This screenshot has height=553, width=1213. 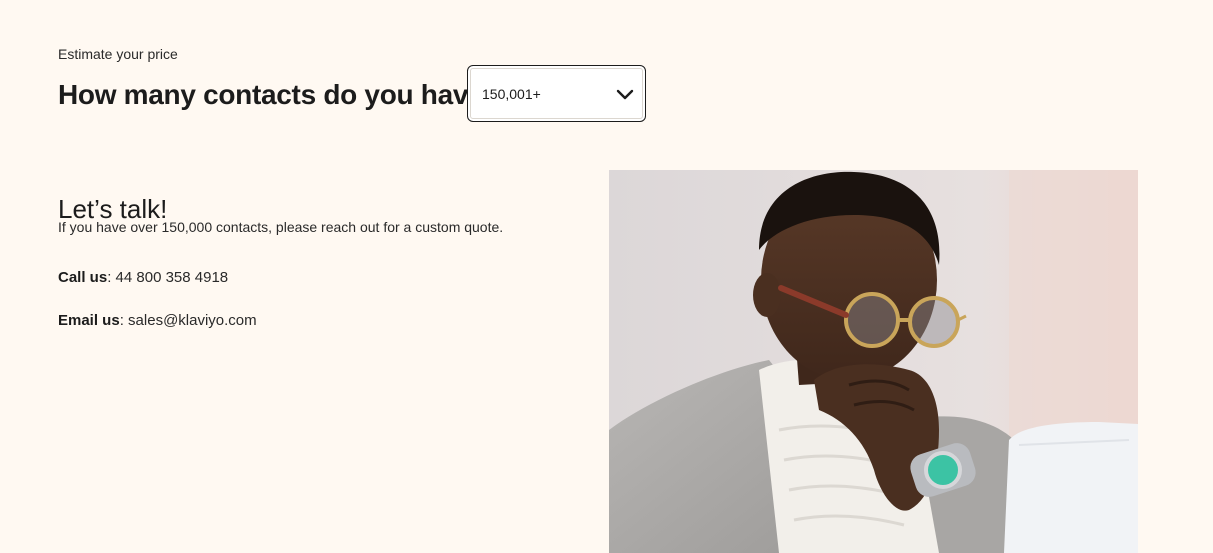 I want to click on chevron-down-icon, so click(x=625, y=94).